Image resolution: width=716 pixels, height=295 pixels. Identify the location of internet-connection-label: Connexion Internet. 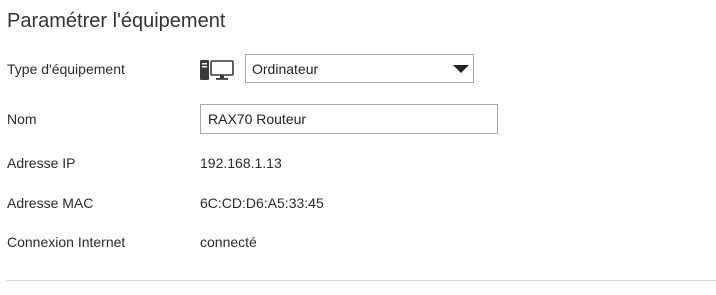
(66, 242).